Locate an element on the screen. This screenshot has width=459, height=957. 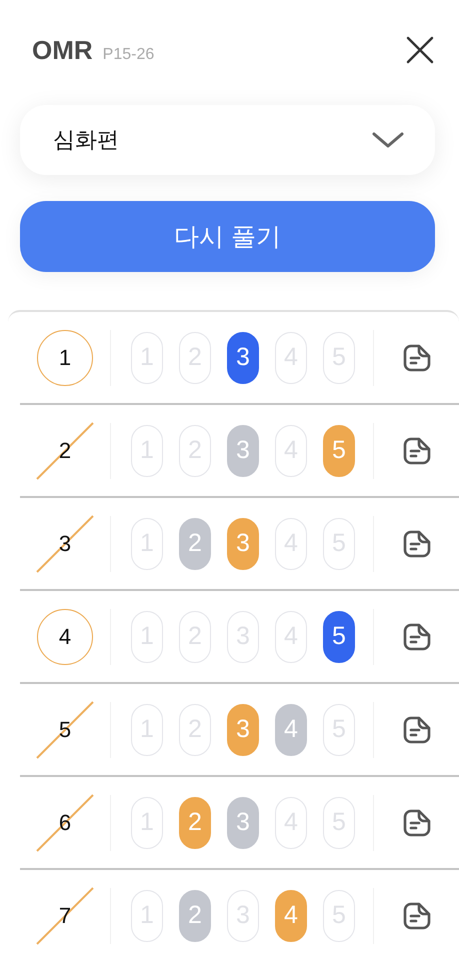
page-range: P15-26 is located at coordinates (128, 55).